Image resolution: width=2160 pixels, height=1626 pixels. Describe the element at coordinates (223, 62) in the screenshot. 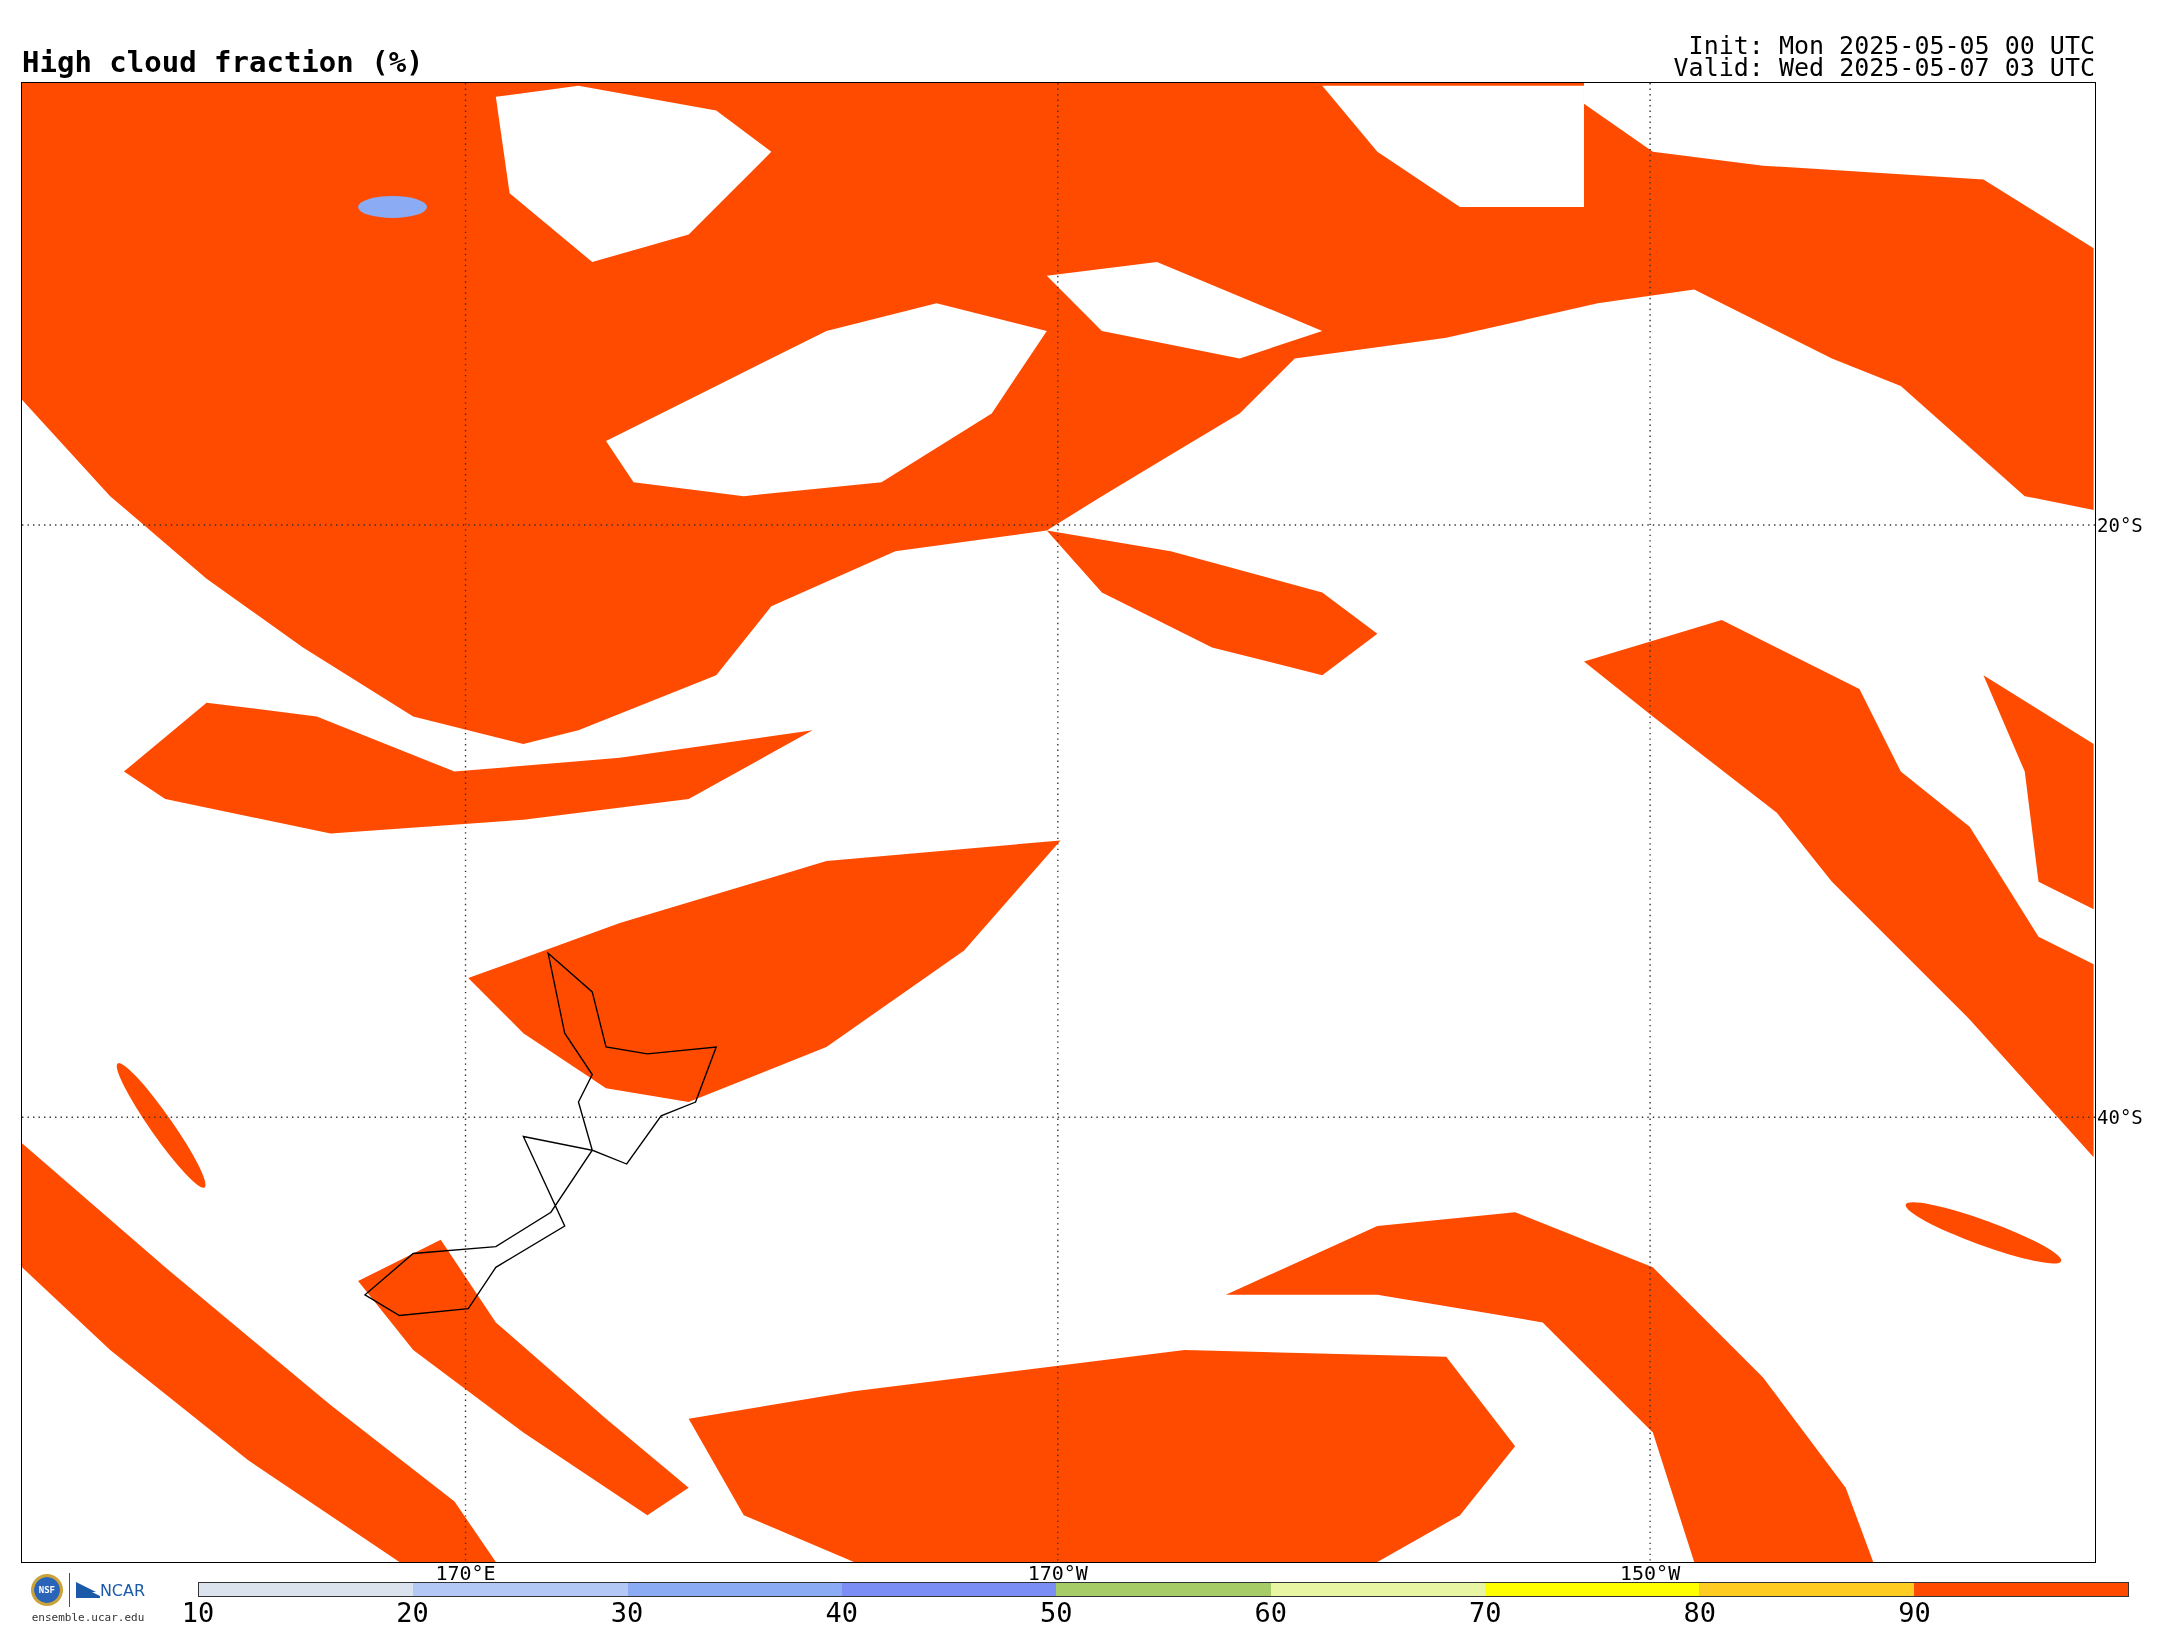

I see `chart-title: High cloud fraction (%)` at that location.